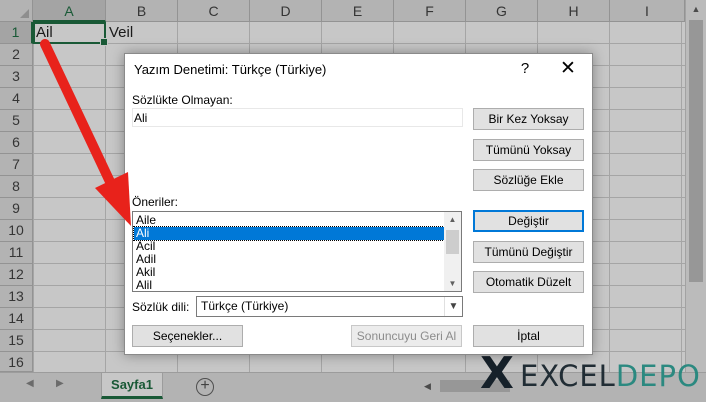 Image resolution: width=706 pixels, height=402 pixels. I want to click on suggestion-item: Acil, so click(289, 246).